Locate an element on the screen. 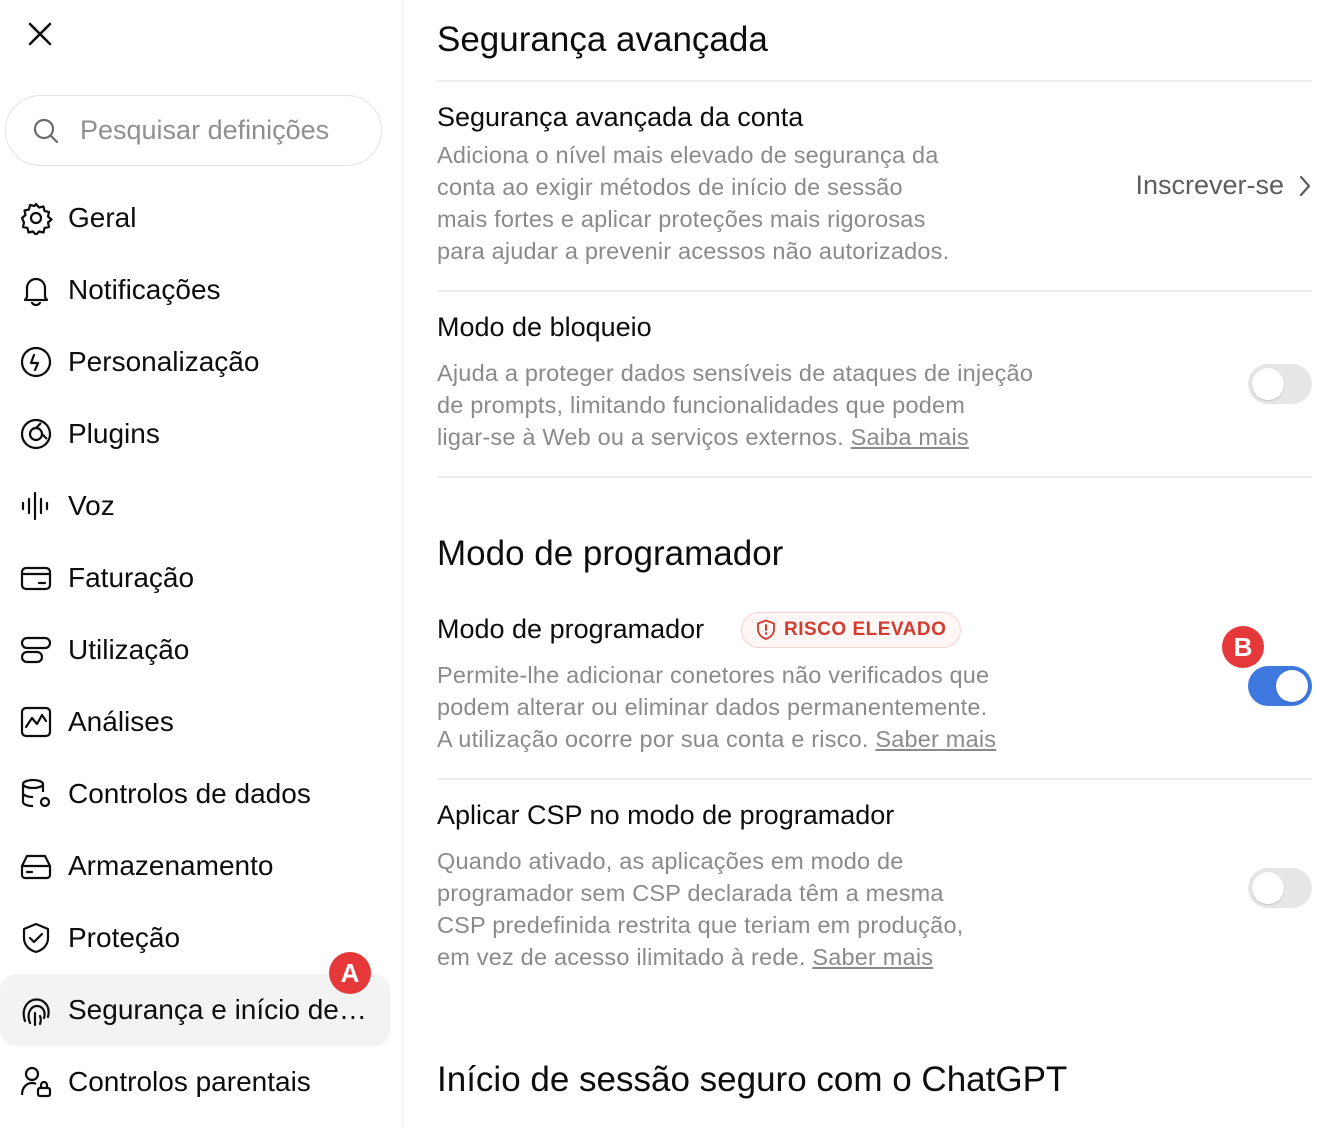  sidebar-item-controlos-de-dados: Controlos de dados is located at coordinates (195, 794).